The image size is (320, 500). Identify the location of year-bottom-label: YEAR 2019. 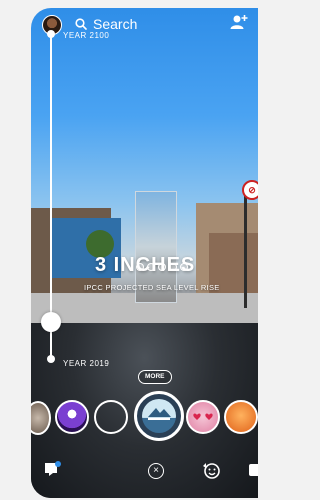
(86, 363).